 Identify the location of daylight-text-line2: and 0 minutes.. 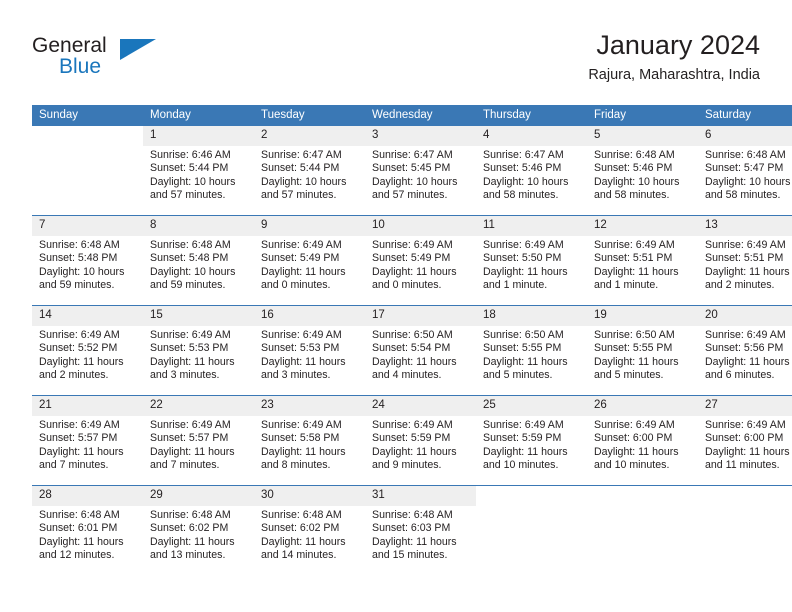
(296, 284).